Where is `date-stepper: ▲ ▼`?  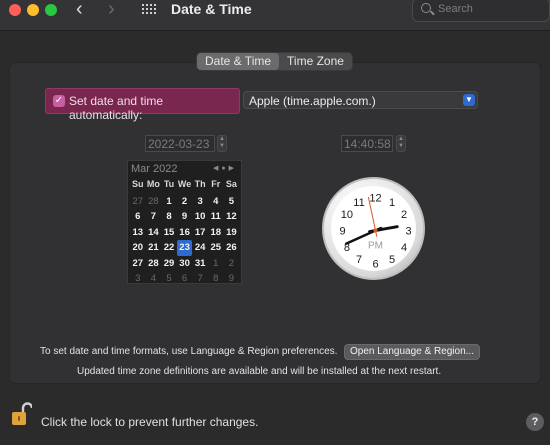 date-stepper: ▲ ▼ is located at coordinates (222, 143).